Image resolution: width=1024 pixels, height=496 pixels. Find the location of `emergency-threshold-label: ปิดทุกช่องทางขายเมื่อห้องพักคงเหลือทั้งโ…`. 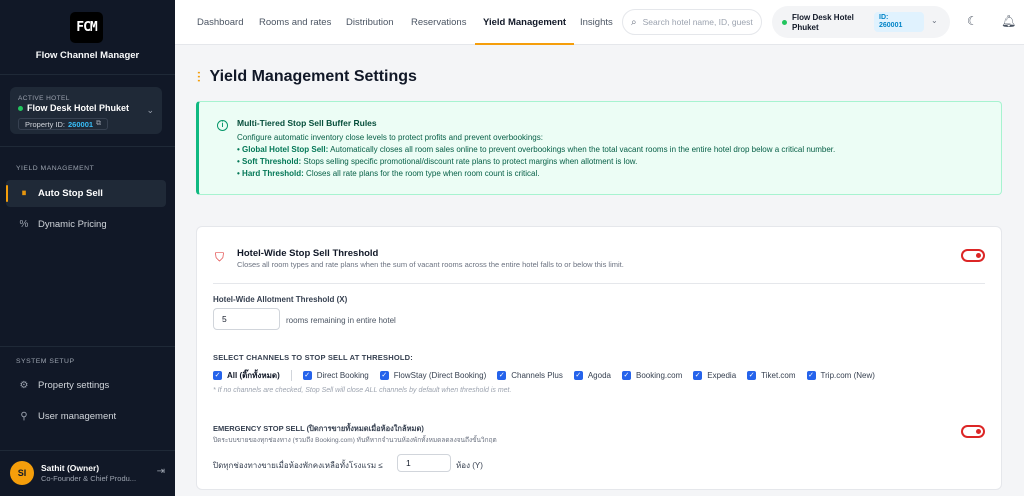

emergency-threshold-label: ปิดทุกช่องทางขายเมื่อห้องพักคงเหลือทั้งโ… is located at coordinates (298, 465).